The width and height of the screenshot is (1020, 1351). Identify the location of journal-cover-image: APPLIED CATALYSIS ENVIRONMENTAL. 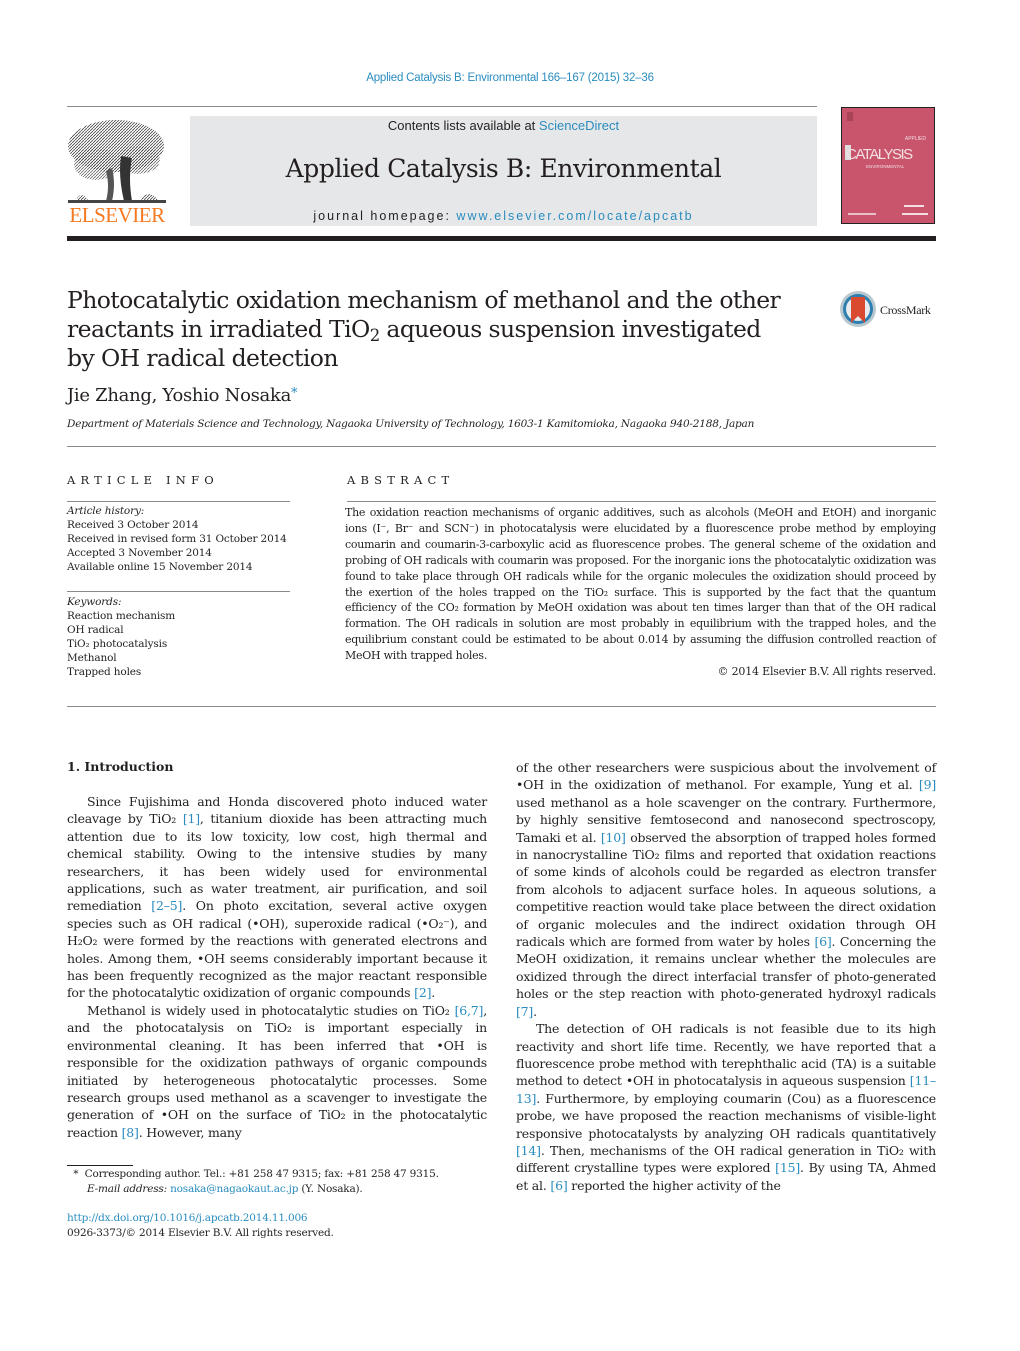
(888, 165).